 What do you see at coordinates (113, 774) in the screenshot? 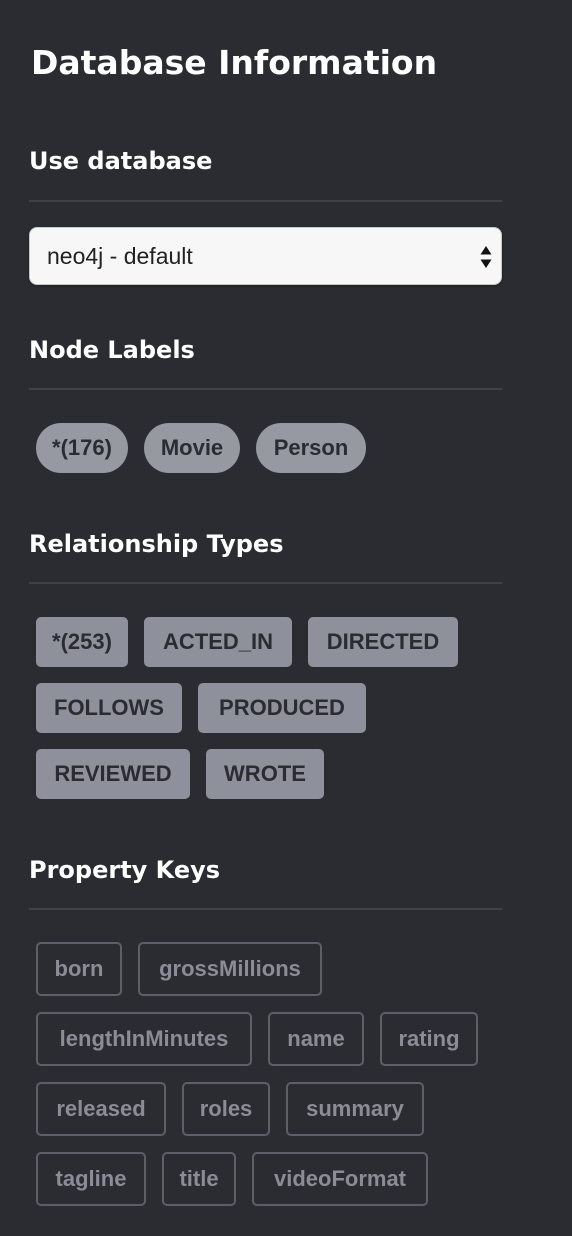
I see `relationship-type-chip: REVIEWED` at bounding box center [113, 774].